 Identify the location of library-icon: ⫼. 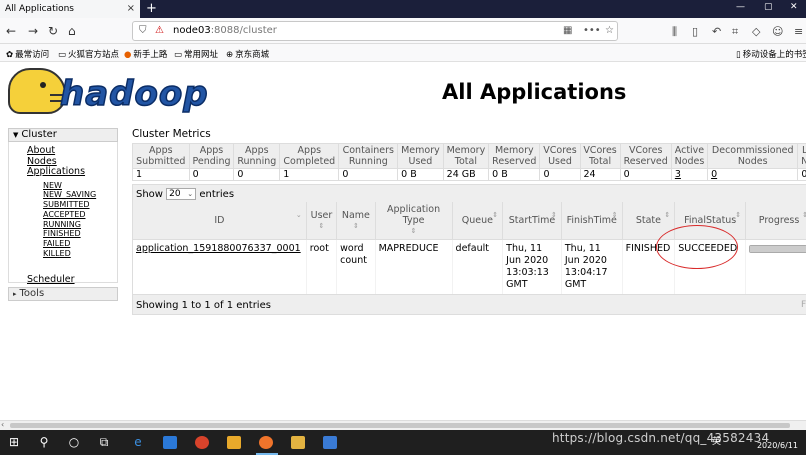
(674, 32).